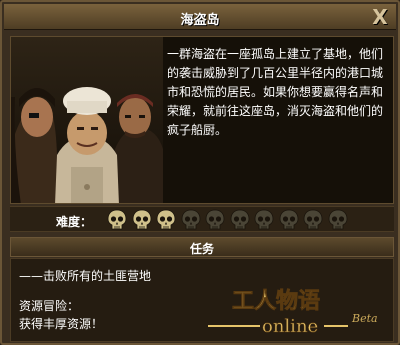 This screenshot has width=400, height=345. I want to click on story-line: 市和恐慌的居民。如果你想要赢得名声和, so click(275, 92).